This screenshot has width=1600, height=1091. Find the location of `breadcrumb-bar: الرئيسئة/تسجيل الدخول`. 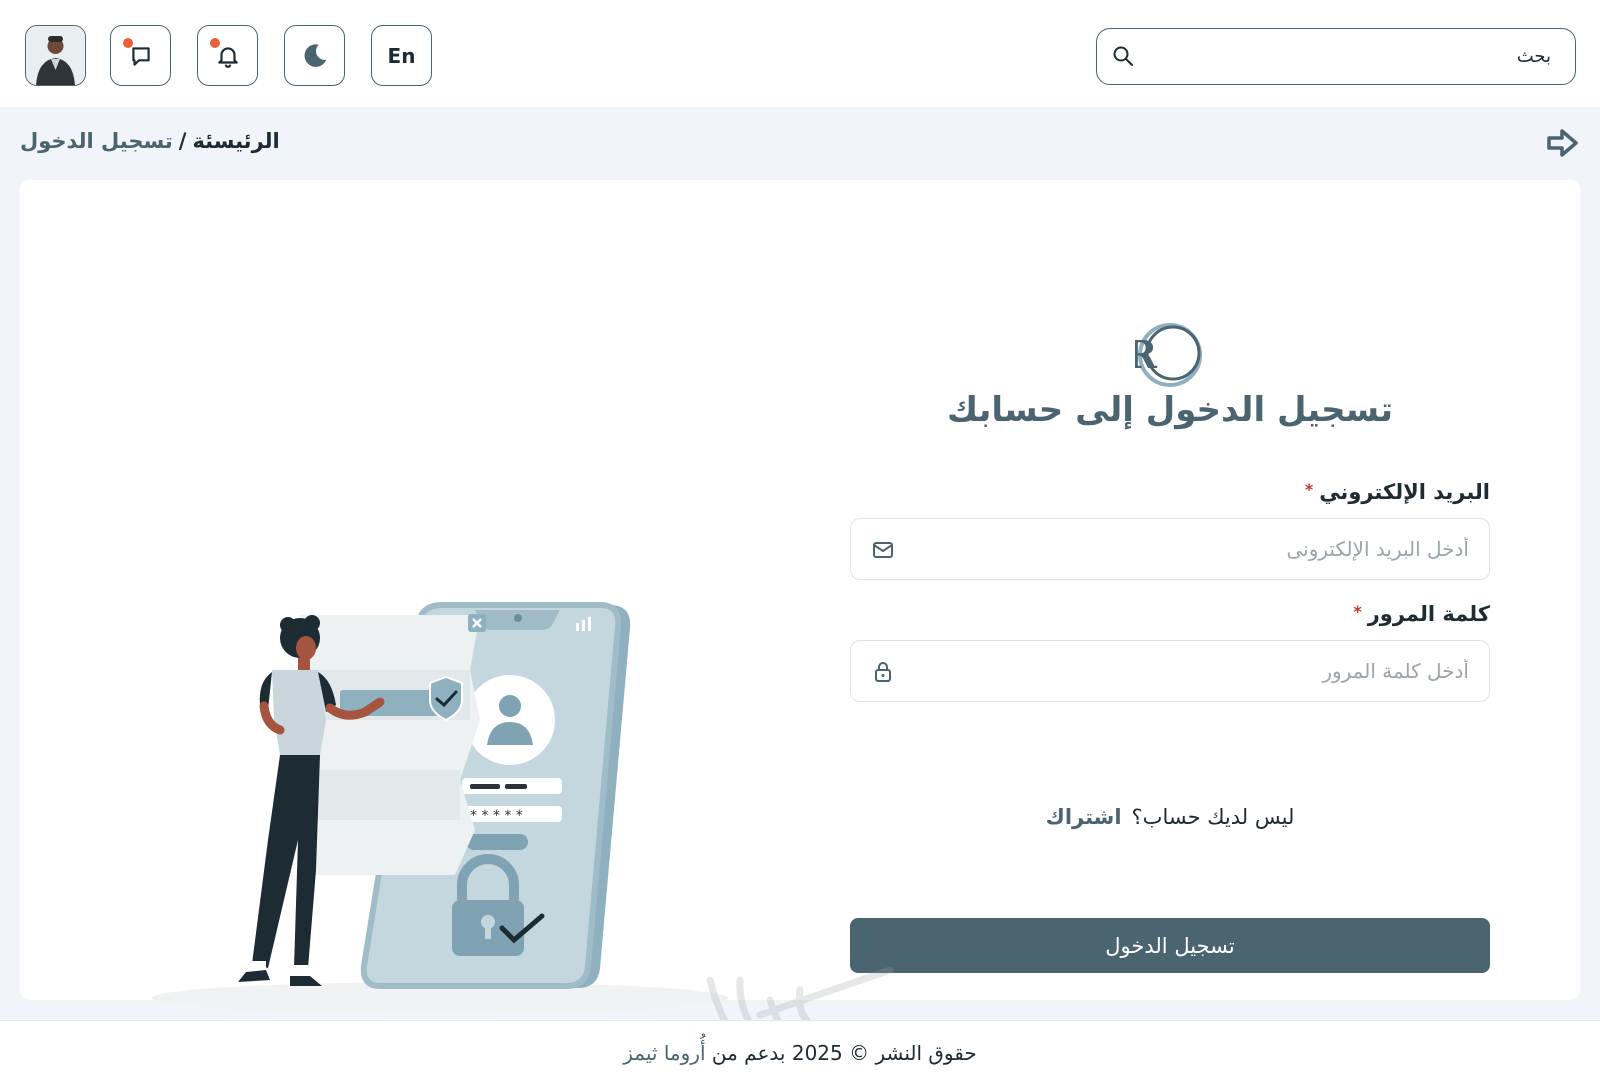

breadcrumb-bar: الرئيسئة/تسجيل الدخول is located at coordinates (800, 145).